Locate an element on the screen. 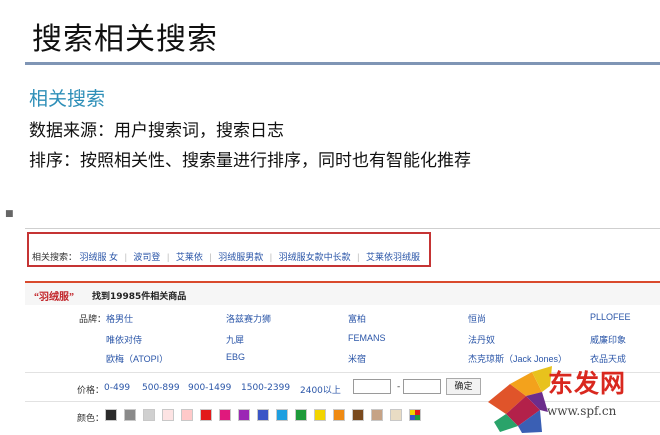 This screenshot has width=660, height=435. price-dash: - is located at coordinates (399, 387).